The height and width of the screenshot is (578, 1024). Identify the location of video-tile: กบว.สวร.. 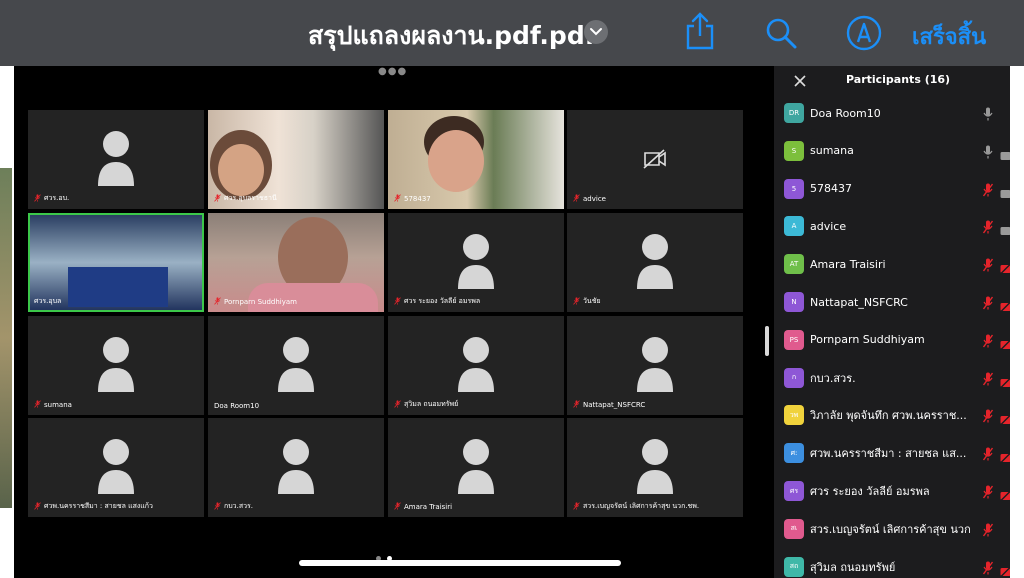
(296, 467).